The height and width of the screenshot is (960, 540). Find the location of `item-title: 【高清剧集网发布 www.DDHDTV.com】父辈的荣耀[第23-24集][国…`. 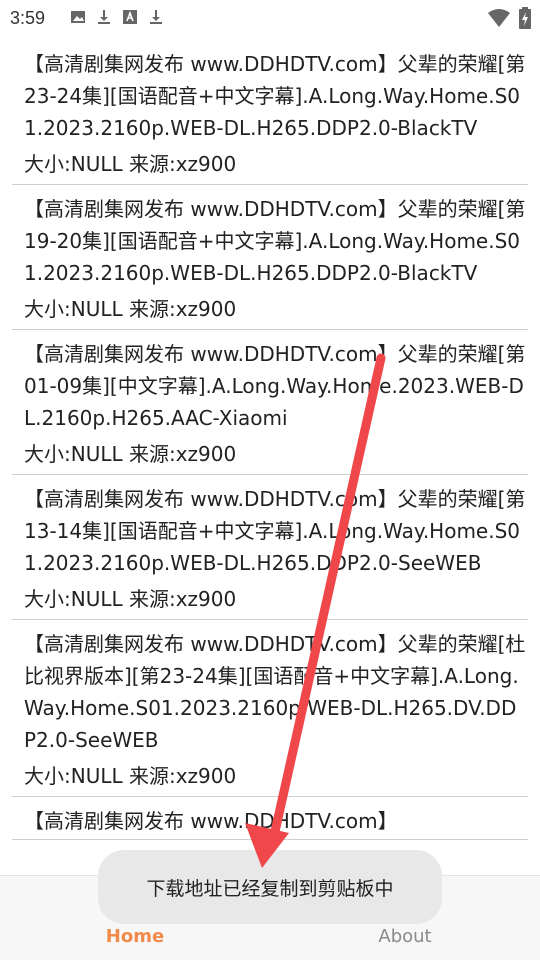

item-title: 【高清剧集网发布 www.DDHDTV.com】父辈的荣耀[第23-24集][国… is located at coordinates (275, 96).